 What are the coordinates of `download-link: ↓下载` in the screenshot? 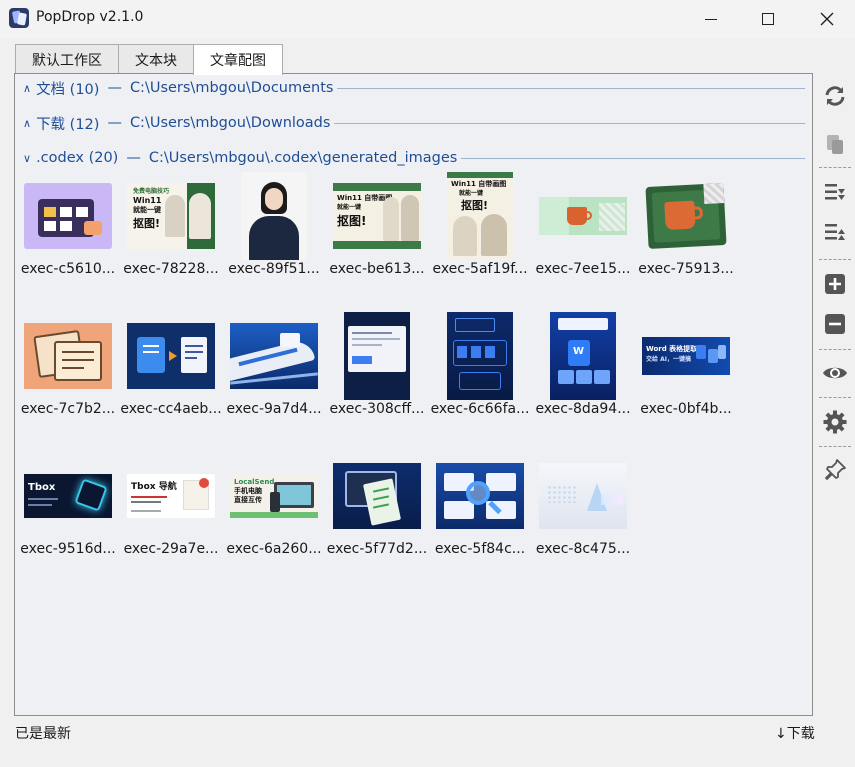 It's located at (795, 733).